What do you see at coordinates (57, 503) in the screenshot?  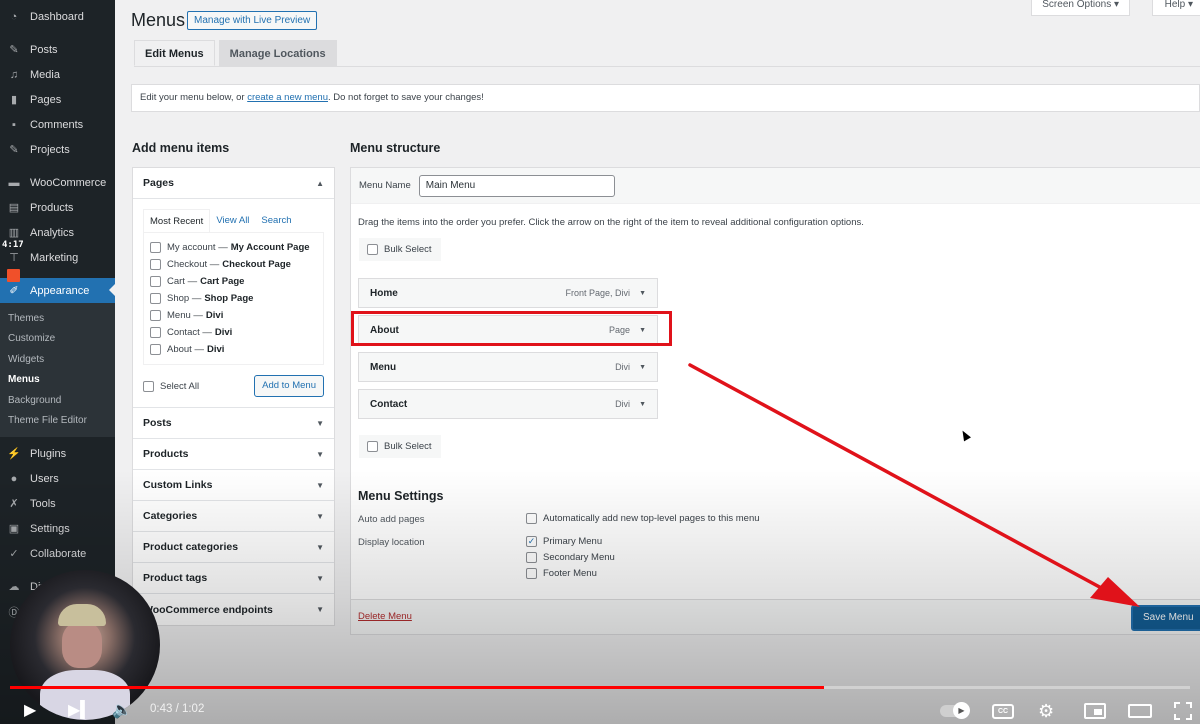 I see `sidebar-item-tools: ✗ Tools` at bounding box center [57, 503].